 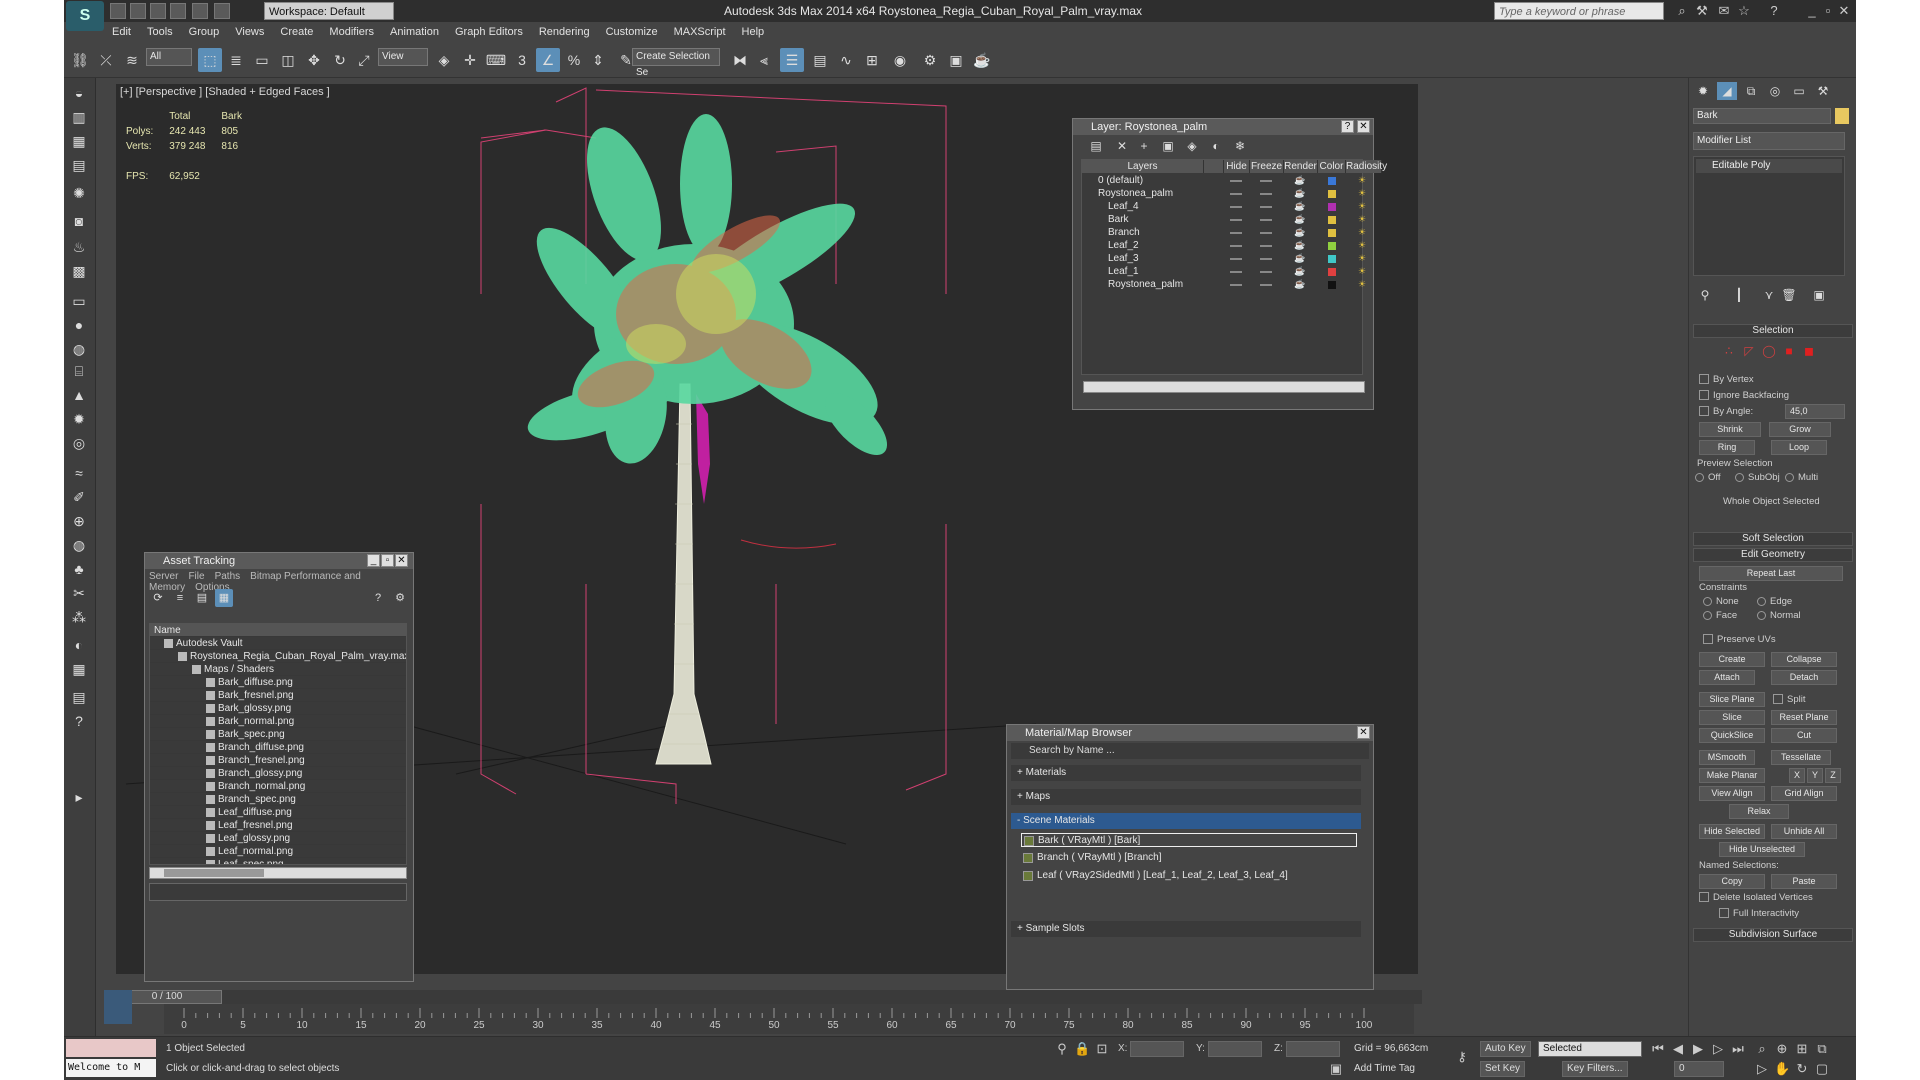 I want to click on asset-row: Leaf_glossy.png, so click(x=278, y=838).